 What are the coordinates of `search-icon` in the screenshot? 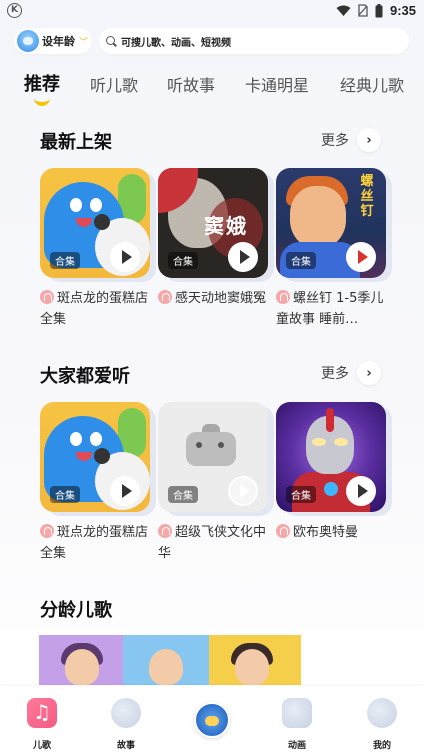 It's located at (111, 41).